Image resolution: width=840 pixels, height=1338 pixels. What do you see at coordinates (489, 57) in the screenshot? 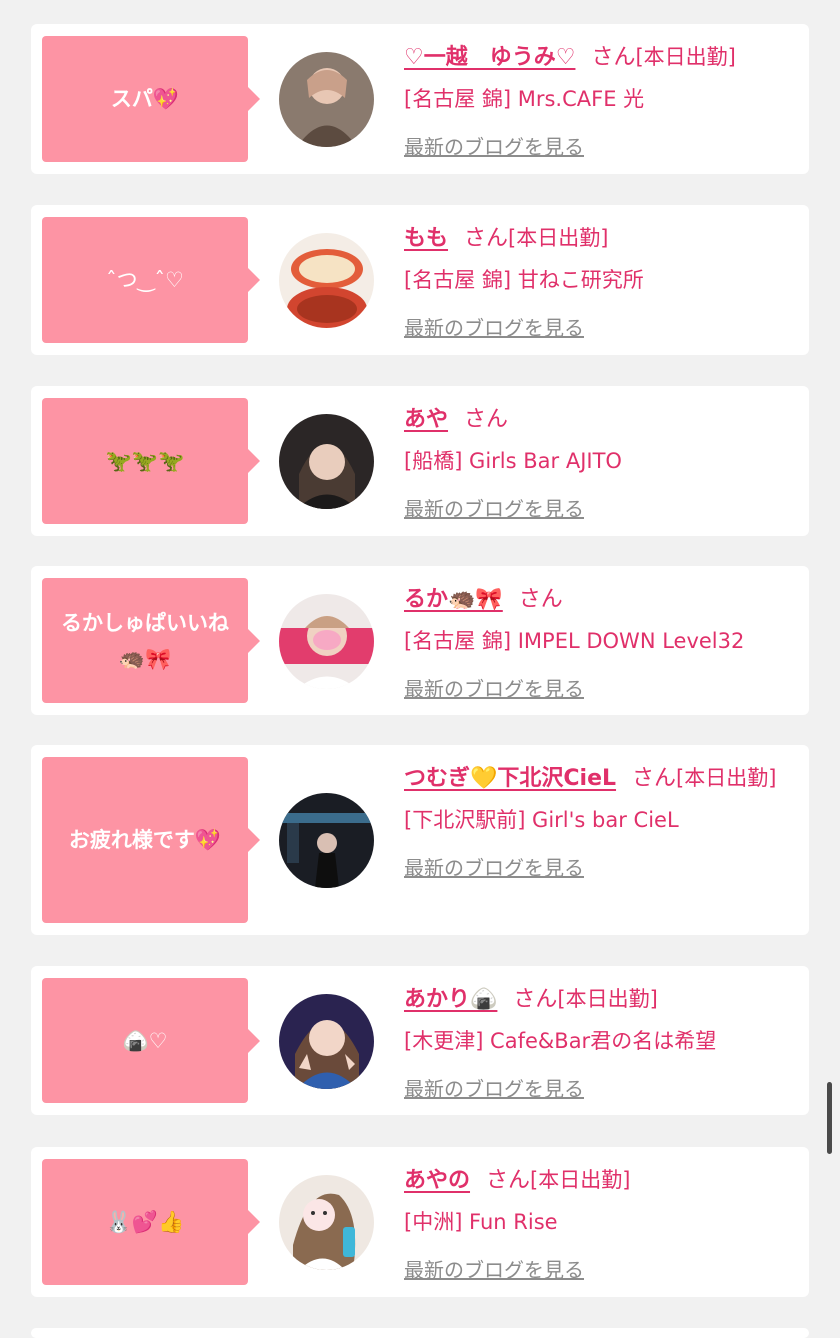
I see `member-name-link: ♡一越 ゆうみ♡` at bounding box center [489, 57].